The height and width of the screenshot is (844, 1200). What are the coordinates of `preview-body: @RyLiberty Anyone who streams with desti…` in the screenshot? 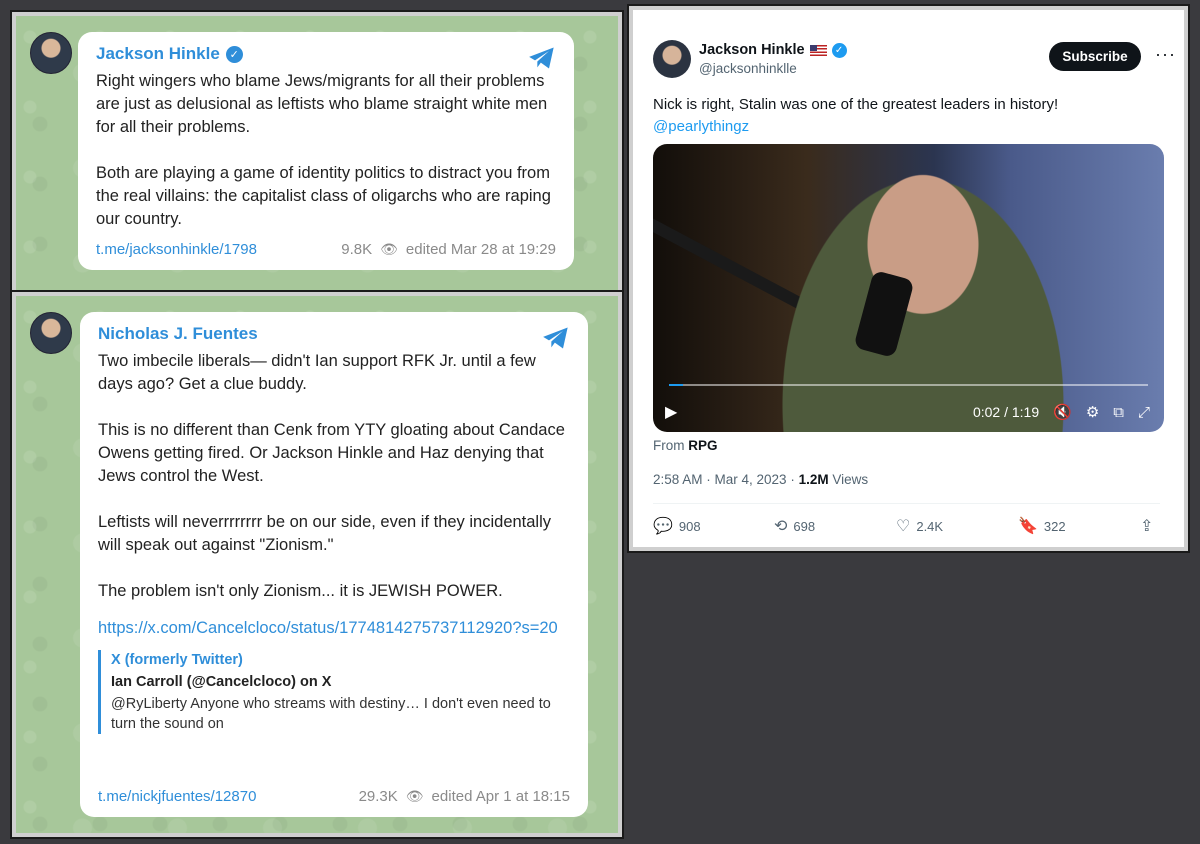 It's located at (331, 714).